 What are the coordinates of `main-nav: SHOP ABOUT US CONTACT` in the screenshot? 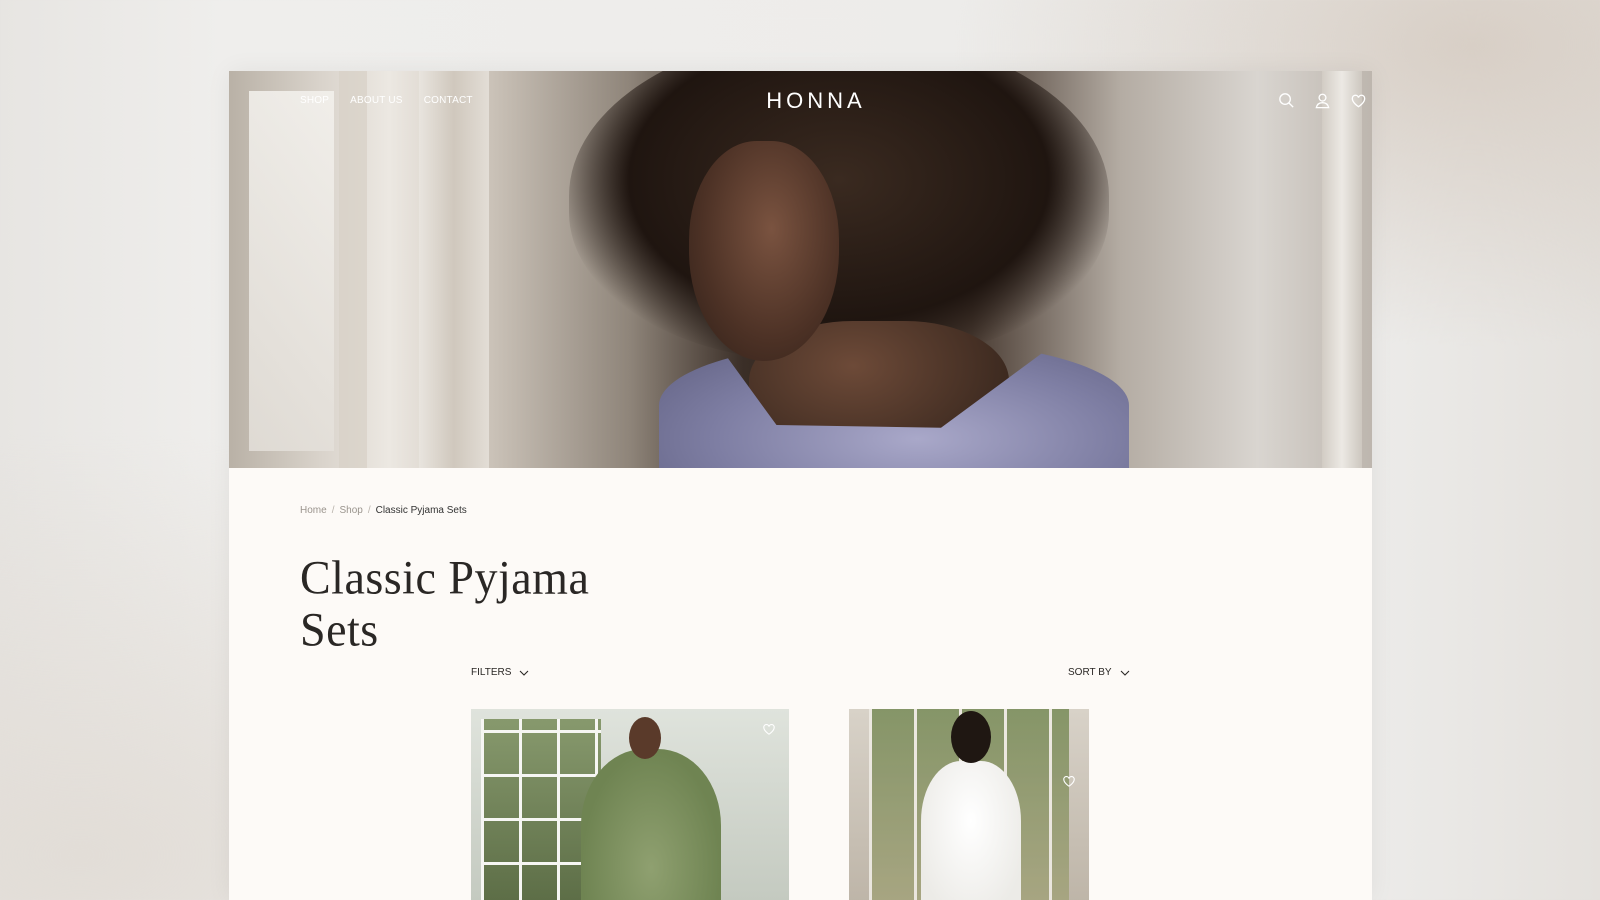 It's located at (386, 100).